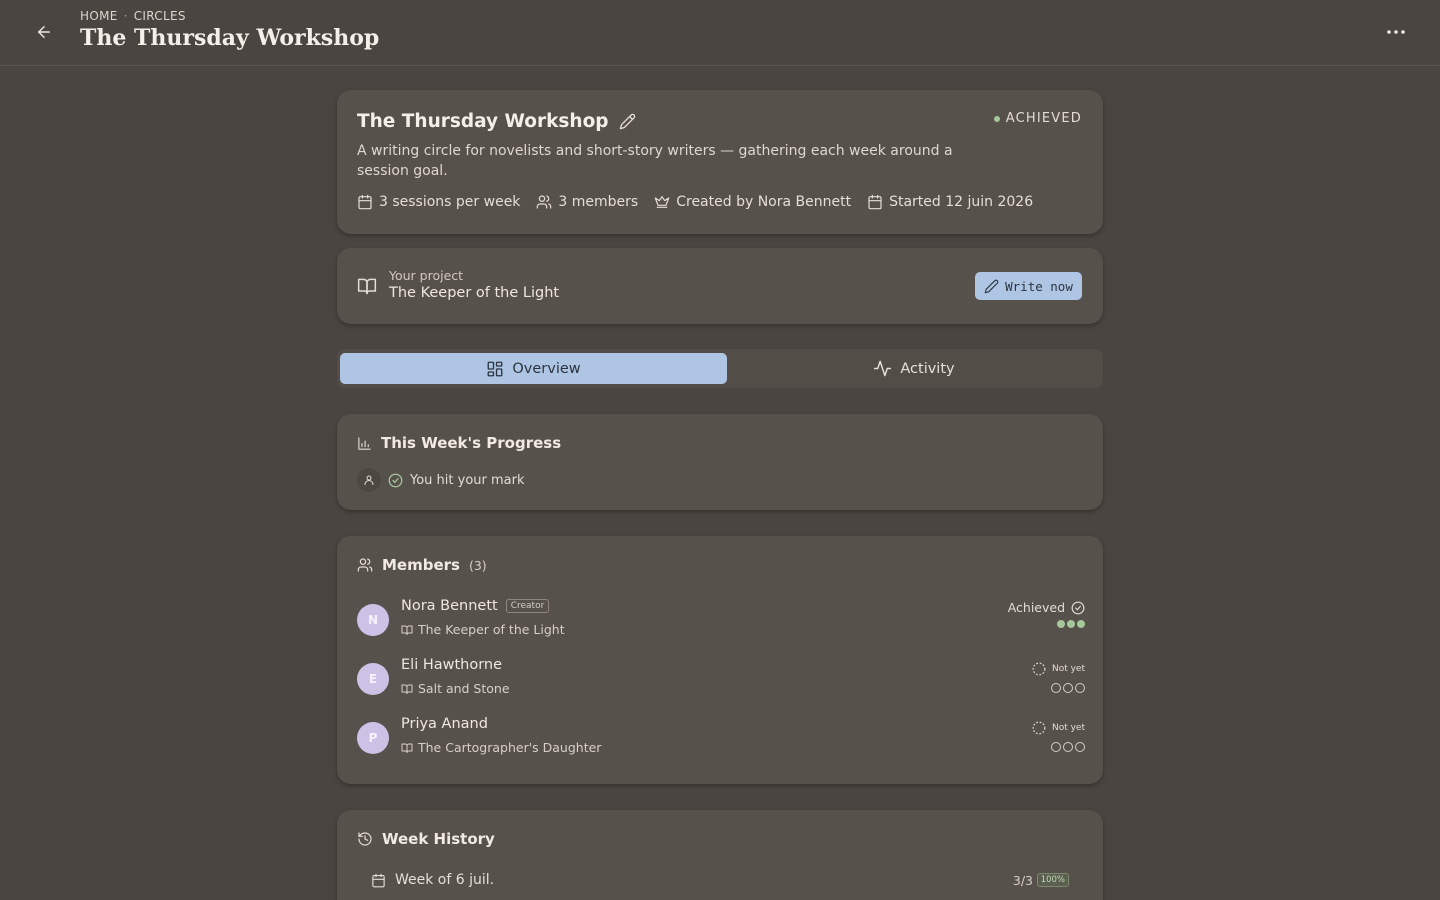  What do you see at coordinates (996, 118) in the screenshot?
I see `status-dot` at bounding box center [996, 118].